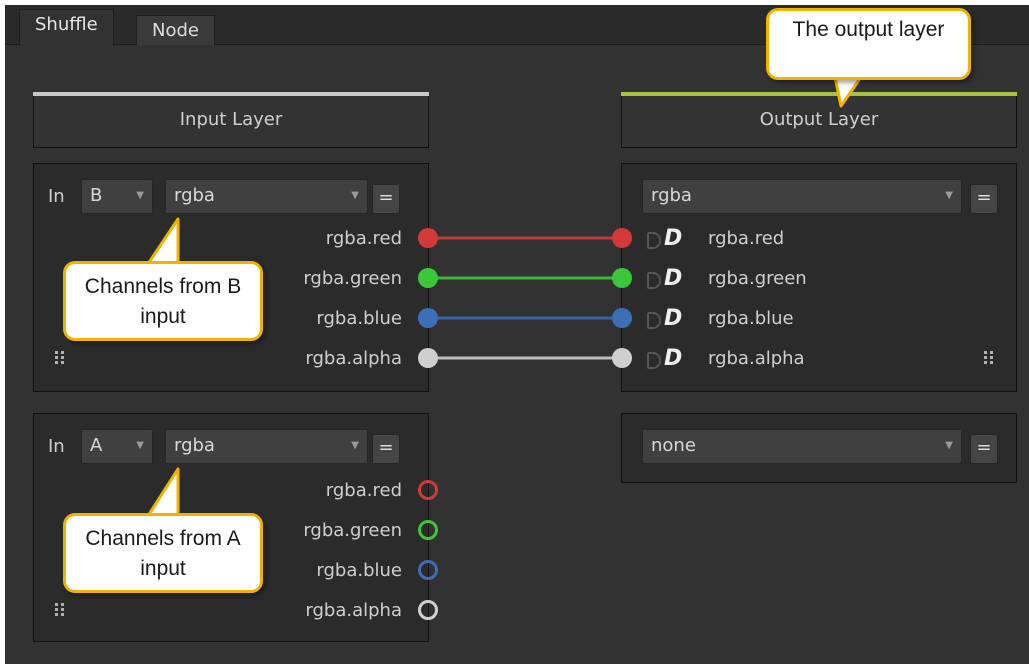 The image size is (1029, 664). What do you see at coordinates (117, 446) in the screenshot?
I see `input-a-select: A ▼` at bounding box center [117, 446].